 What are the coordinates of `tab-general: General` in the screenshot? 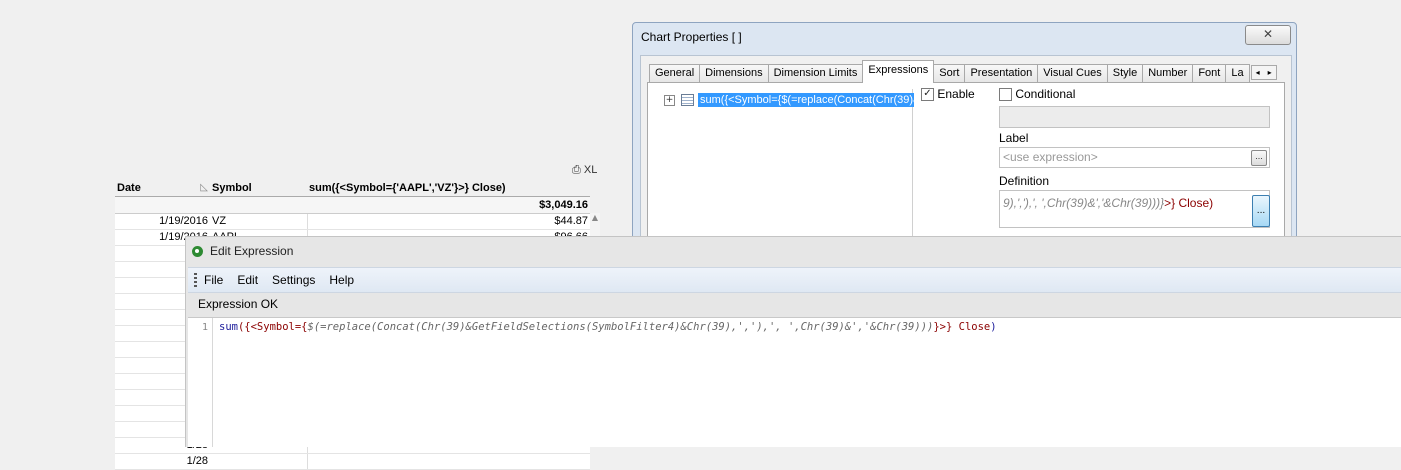 It's located at (675, 73).